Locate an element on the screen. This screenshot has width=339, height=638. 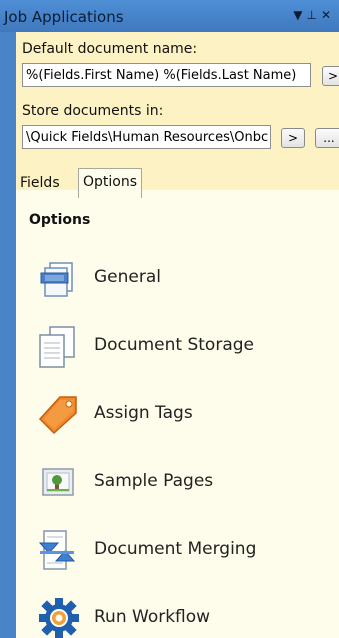
pin-icon: ⊥ is located at coordinates (313, 15).